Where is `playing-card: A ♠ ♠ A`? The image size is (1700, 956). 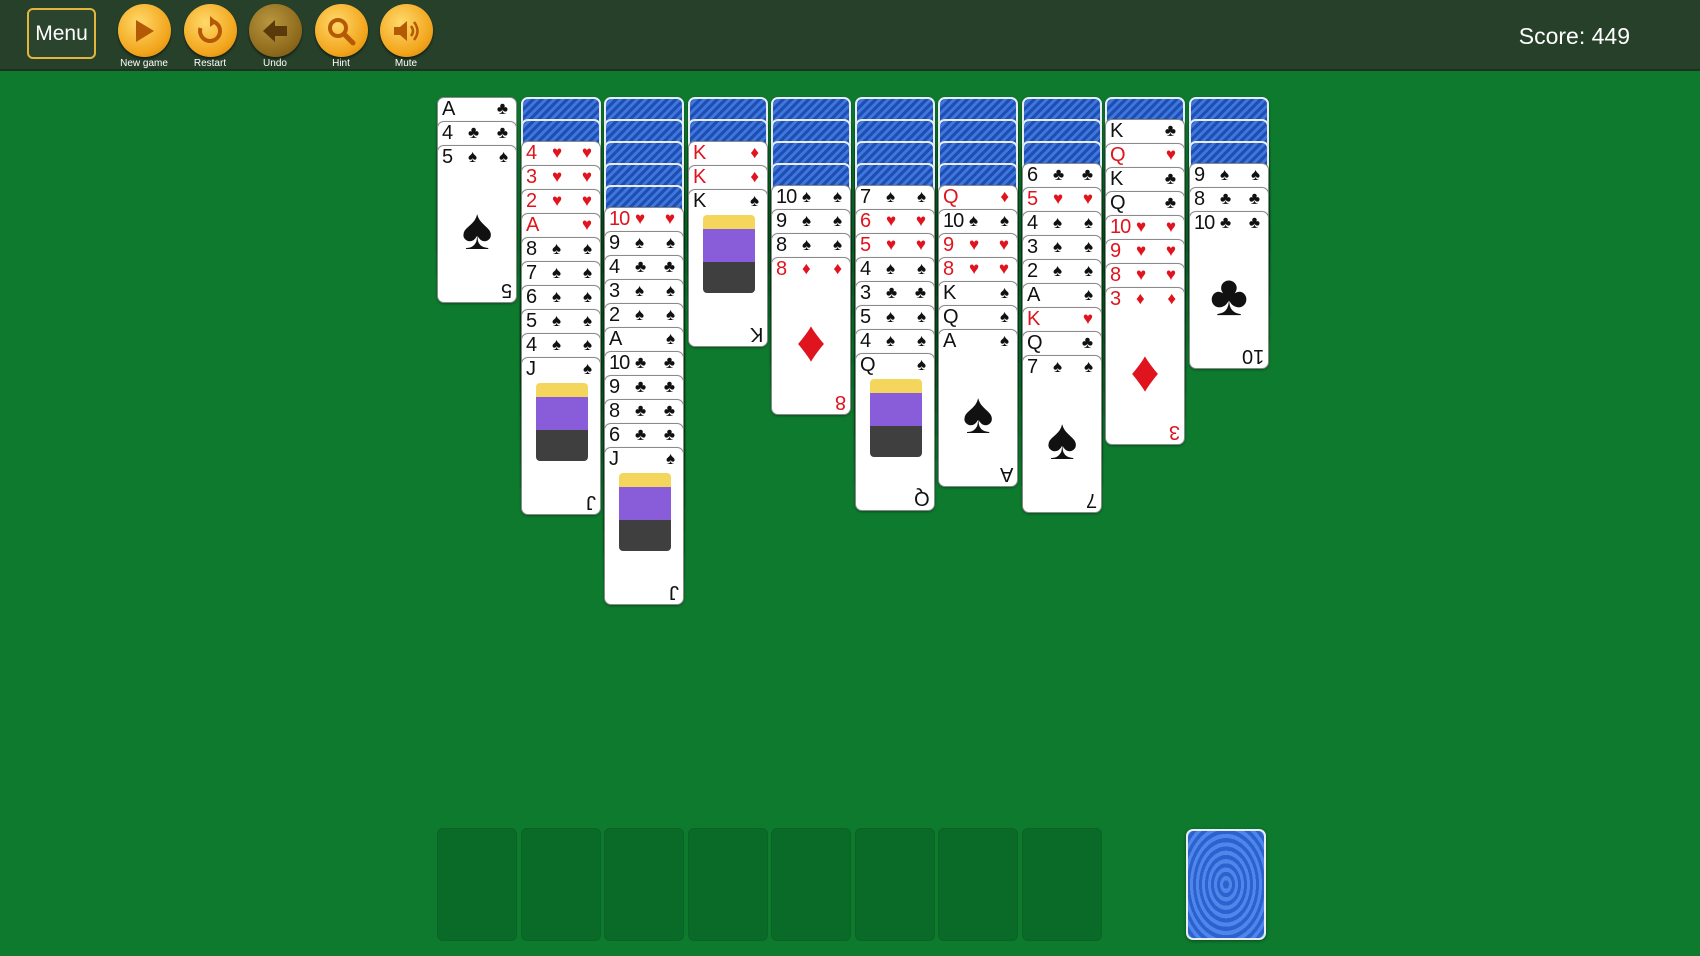 playing-card: A ♠ ♠ A is located at coordinates (978, 408).